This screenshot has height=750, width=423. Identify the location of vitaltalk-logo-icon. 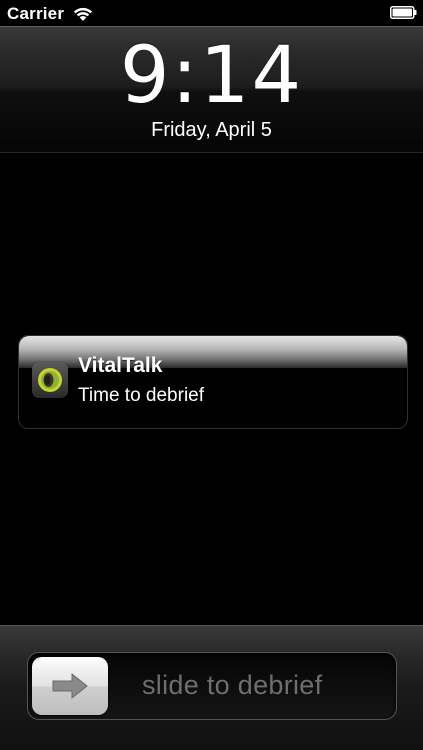
(50, 380).